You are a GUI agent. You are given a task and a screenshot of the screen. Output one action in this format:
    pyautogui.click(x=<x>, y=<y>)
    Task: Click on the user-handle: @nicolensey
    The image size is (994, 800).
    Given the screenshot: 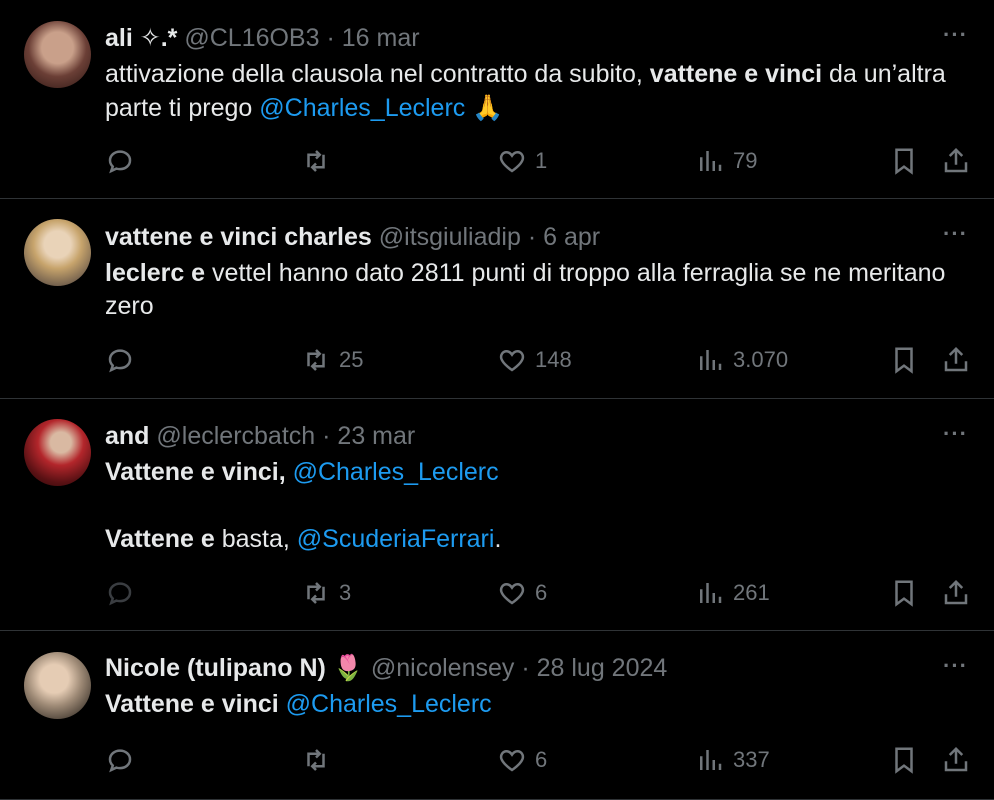 What is the action you would take?
    pyautogui.click(x=443, y=668)
    